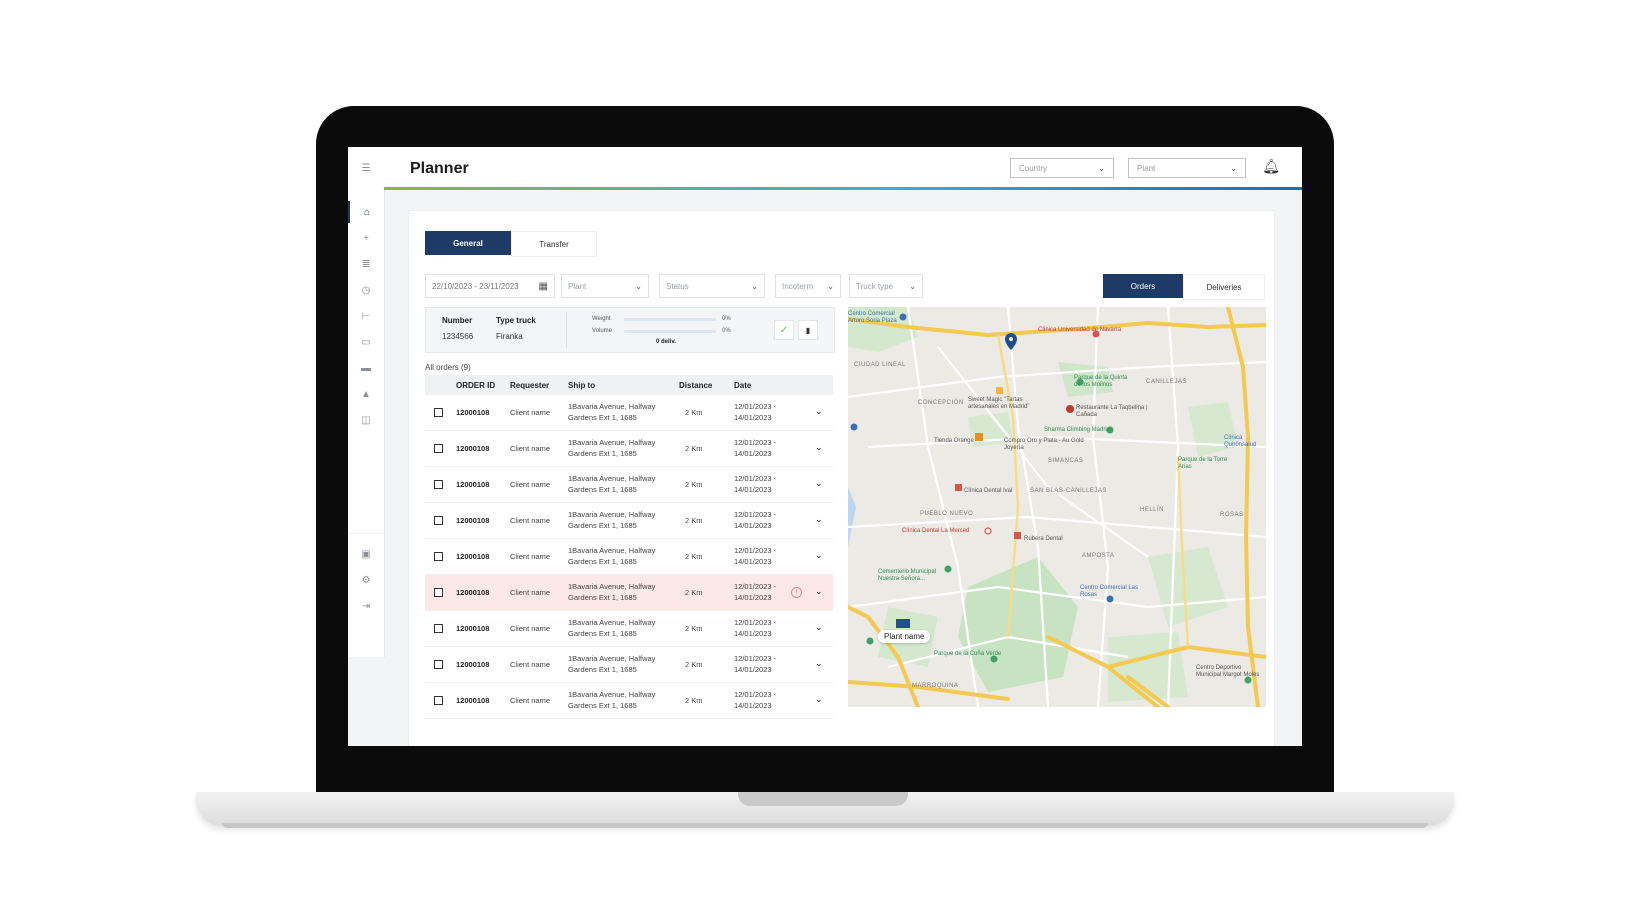  Describe the element at coordinates (366, 420) in the screenshot. I see `chat-icon: ◫` at that location.